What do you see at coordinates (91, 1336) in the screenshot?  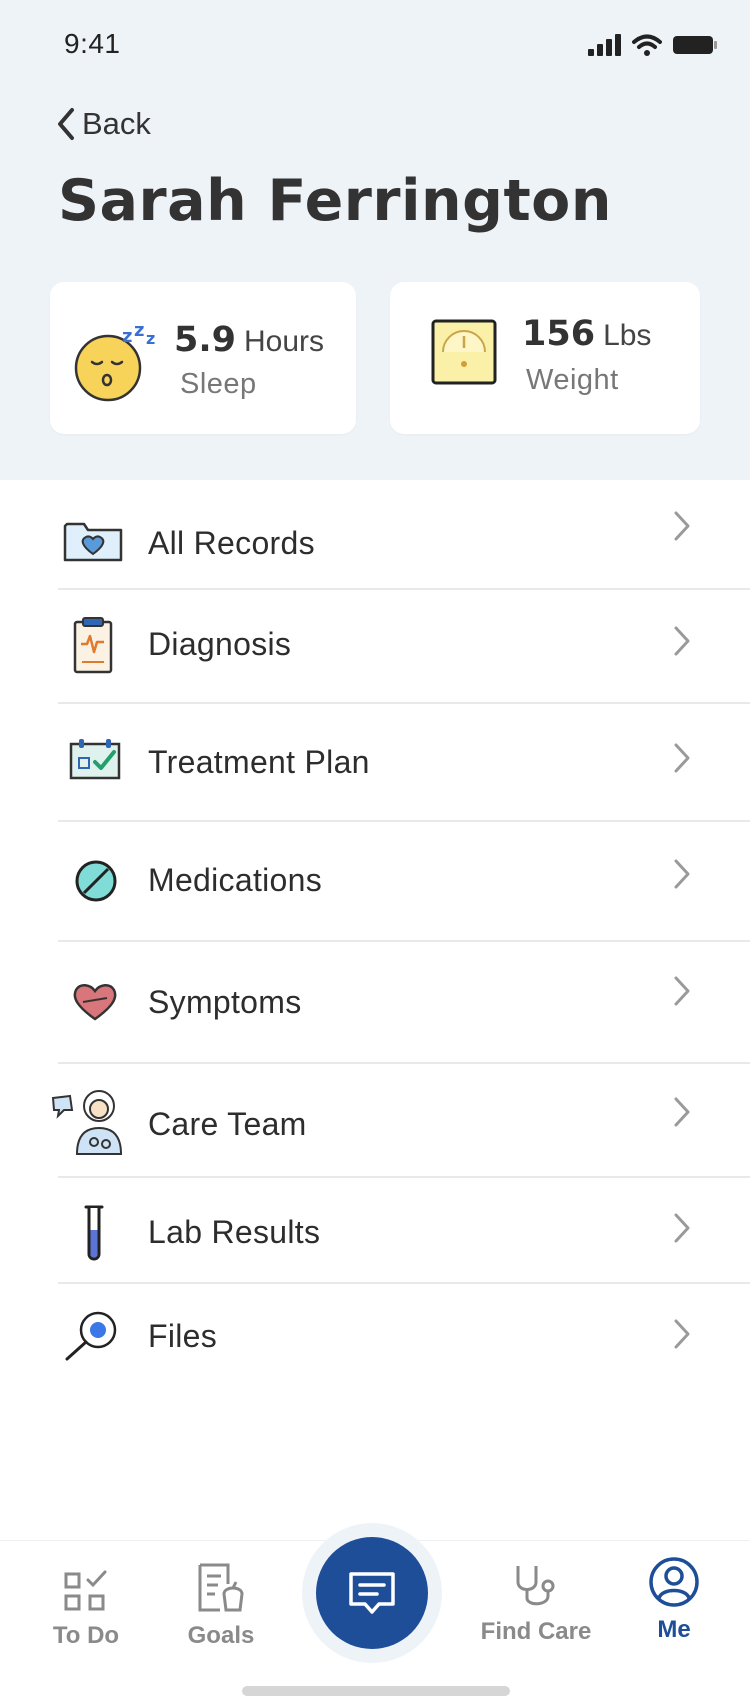 I see `magnifier-icon` at bounding box center [91, 1336].